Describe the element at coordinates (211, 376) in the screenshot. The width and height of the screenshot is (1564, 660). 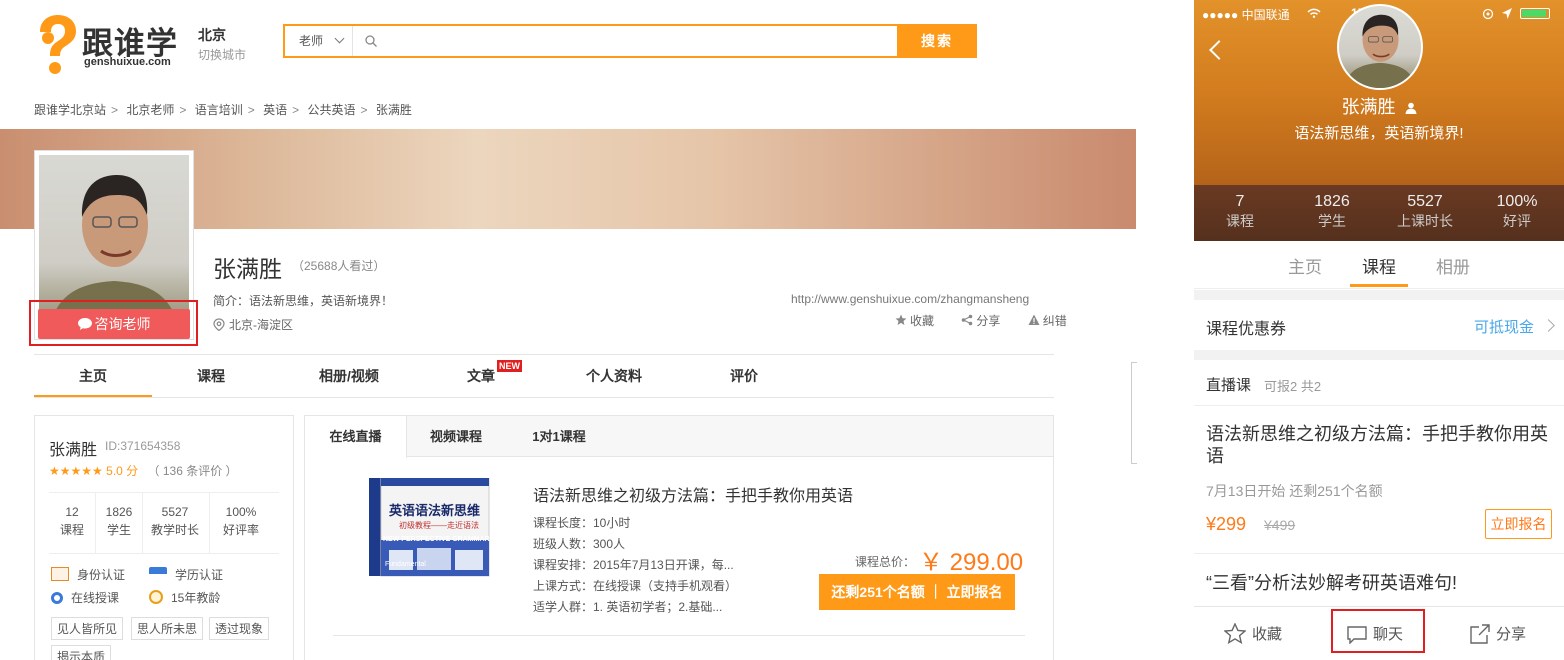
I see `tab-courses: 课程` at that location.